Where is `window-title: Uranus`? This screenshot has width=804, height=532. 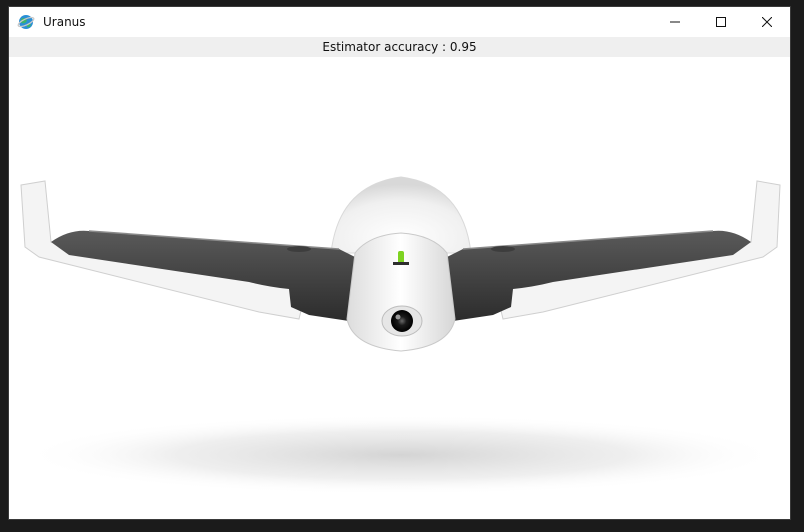
window-title: Uranus is located at coordinates (64, 22).